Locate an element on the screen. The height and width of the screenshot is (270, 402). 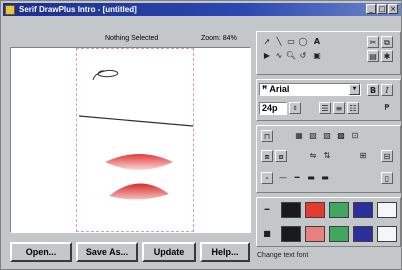
text-tool-icon: A is located at coordinates (317, 42).